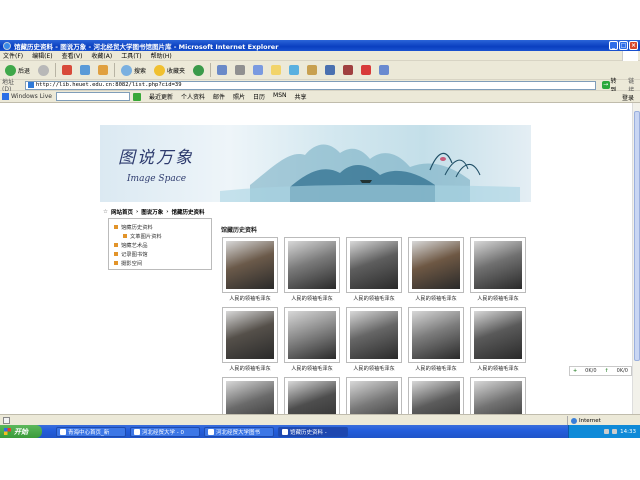  Describe the element at coordinates (72, 55) in the screenshot. I see `menu-view: 查看(V)` at that location.